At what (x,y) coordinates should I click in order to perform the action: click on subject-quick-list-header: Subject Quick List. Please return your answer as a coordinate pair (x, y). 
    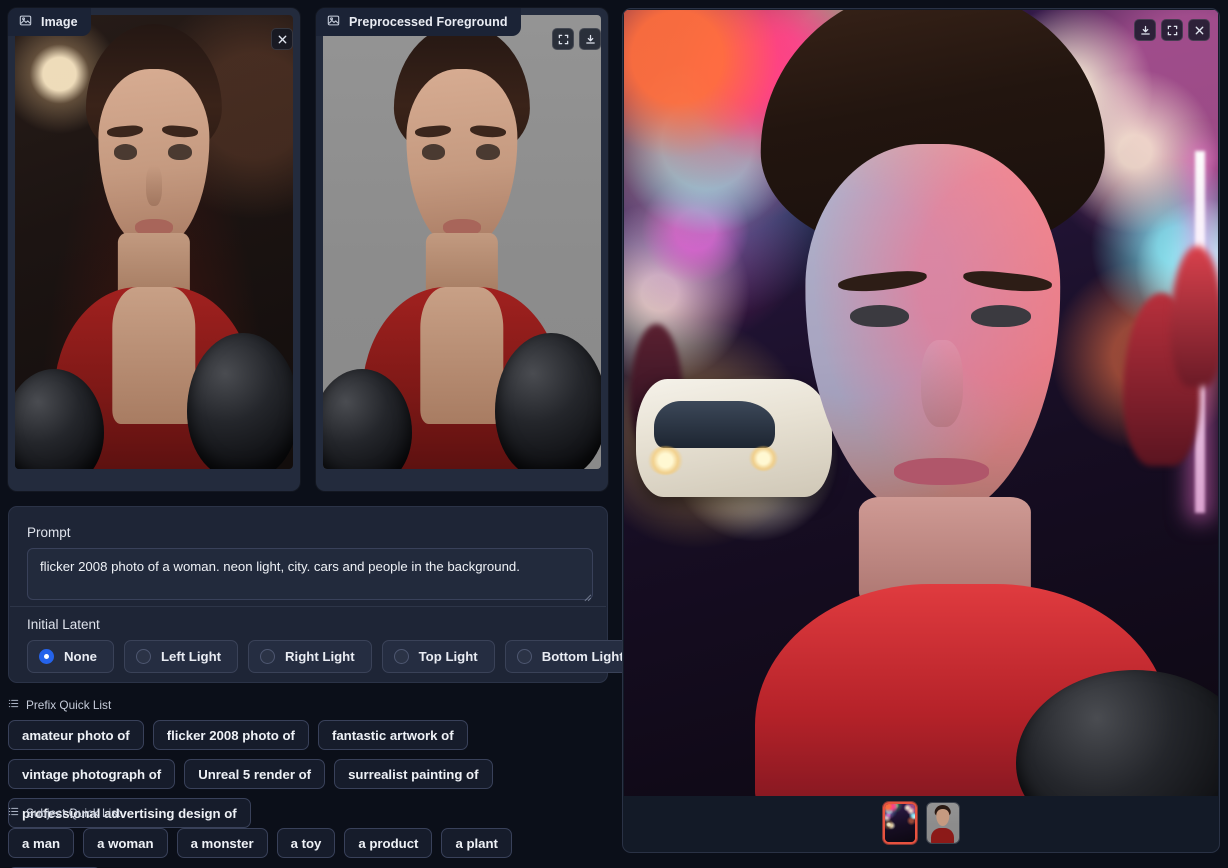
    Looking at the image, I should click on (308, 813).